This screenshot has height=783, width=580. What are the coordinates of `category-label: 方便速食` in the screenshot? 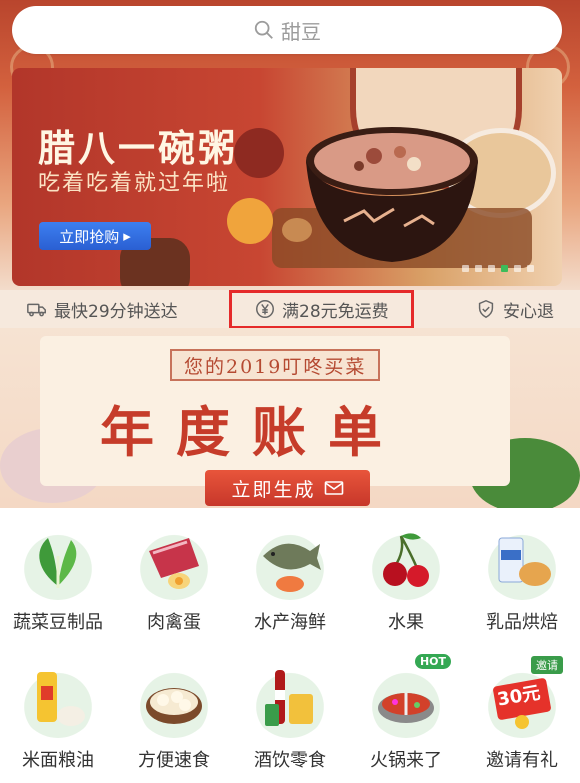 It's located at (174, 760).